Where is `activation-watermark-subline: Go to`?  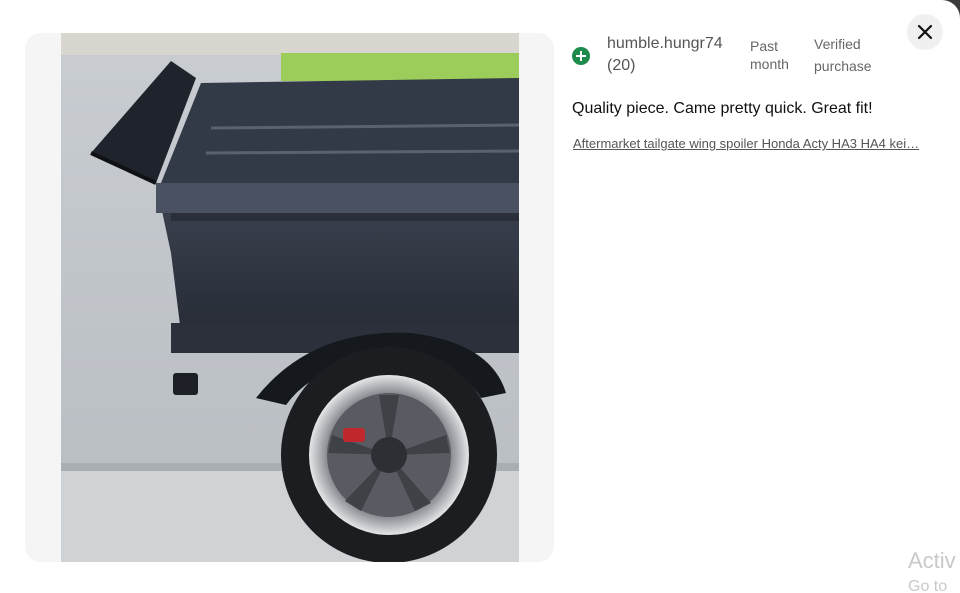
activation-watermark-subline: Go to is located at coordinates (928, 585).